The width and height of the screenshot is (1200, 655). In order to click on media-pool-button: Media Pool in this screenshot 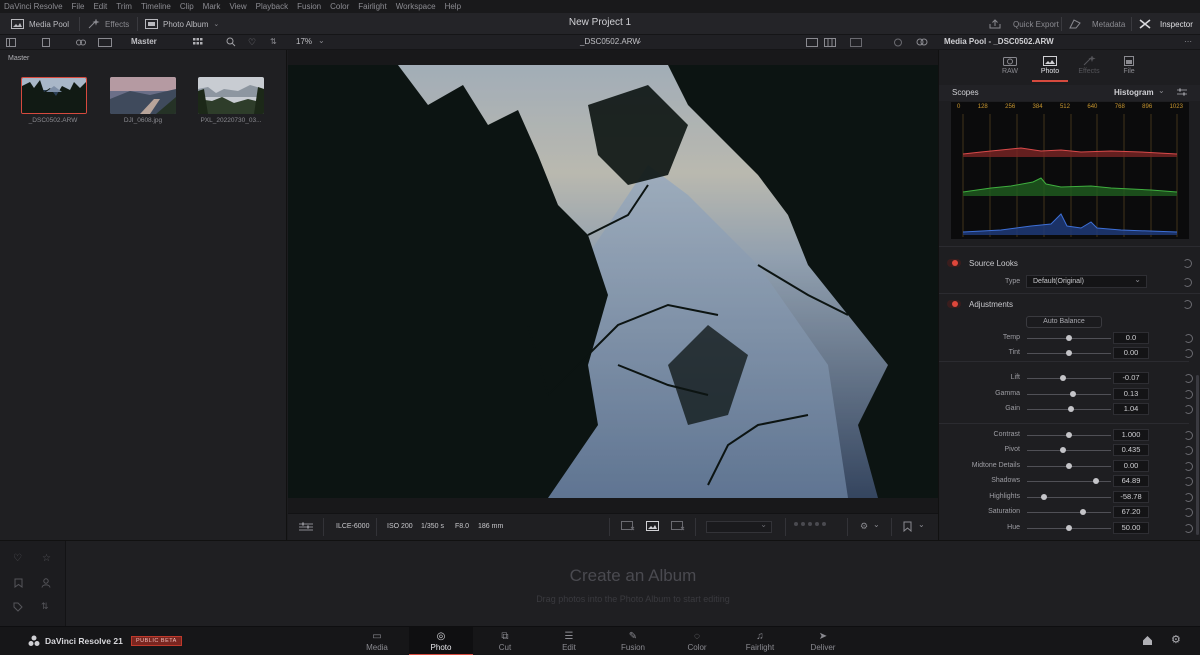, I will do `click(40, 24)`.